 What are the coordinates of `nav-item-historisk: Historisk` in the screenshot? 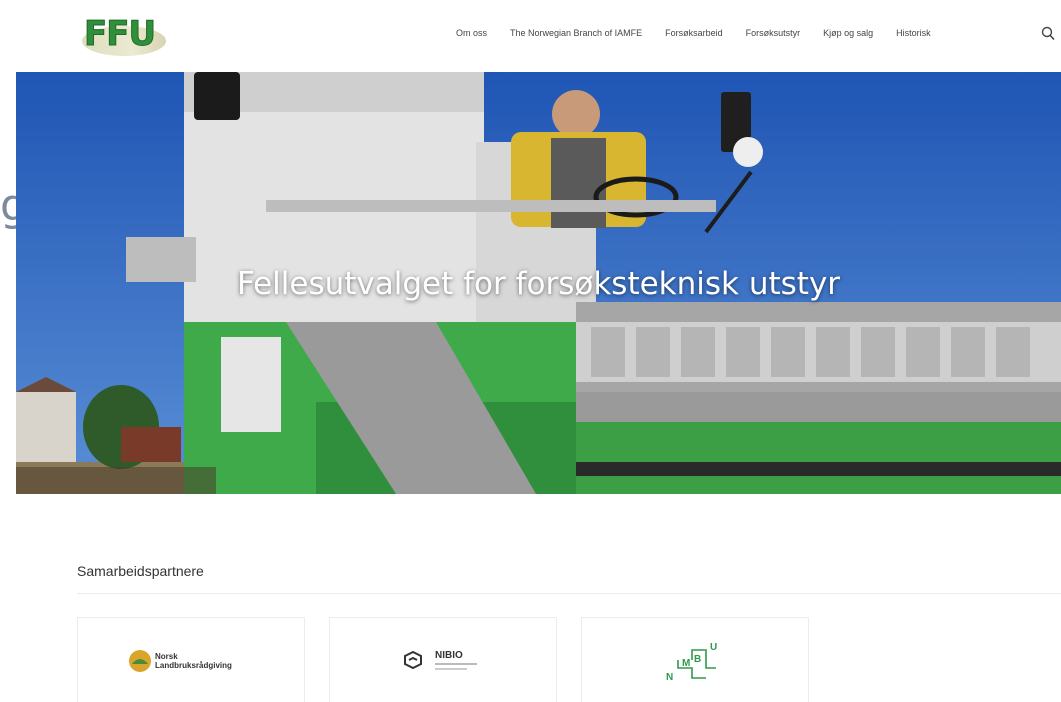 It's located at (913, 33).